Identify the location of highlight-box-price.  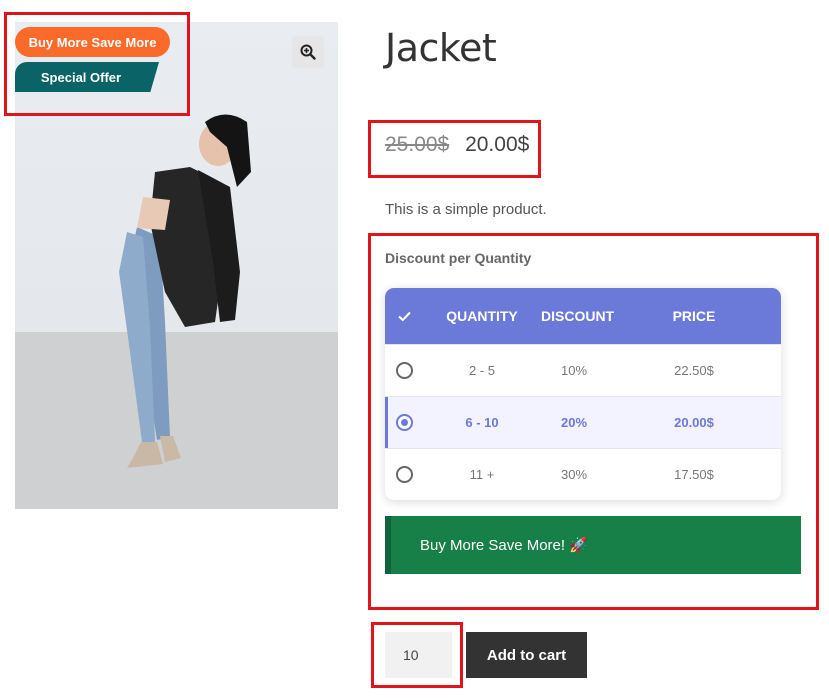
(454, 149).